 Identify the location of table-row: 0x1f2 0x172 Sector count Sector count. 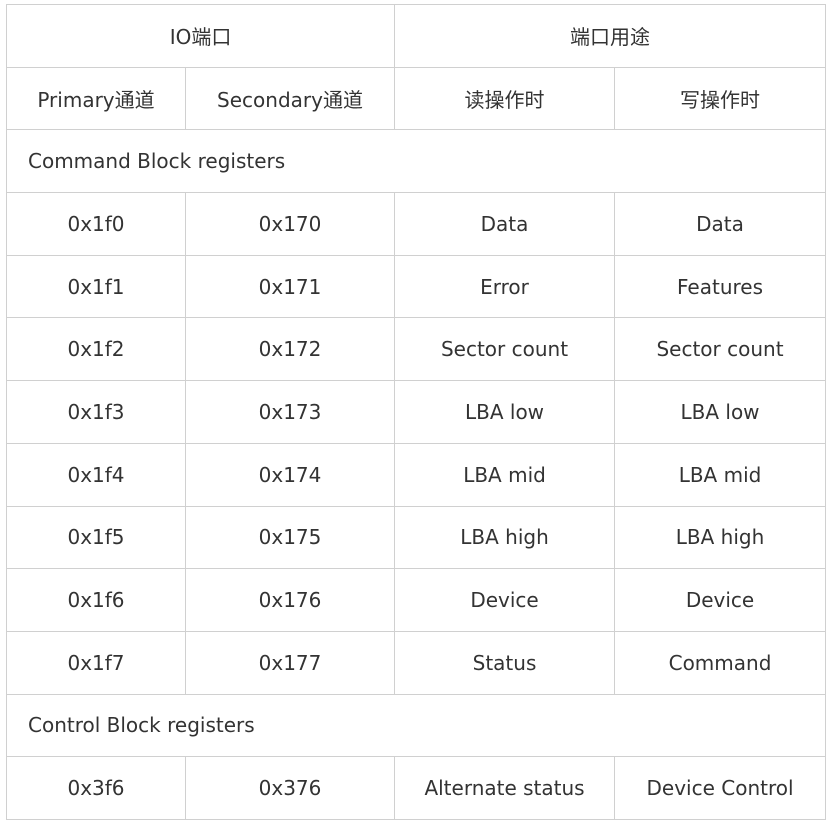
(416, 349).